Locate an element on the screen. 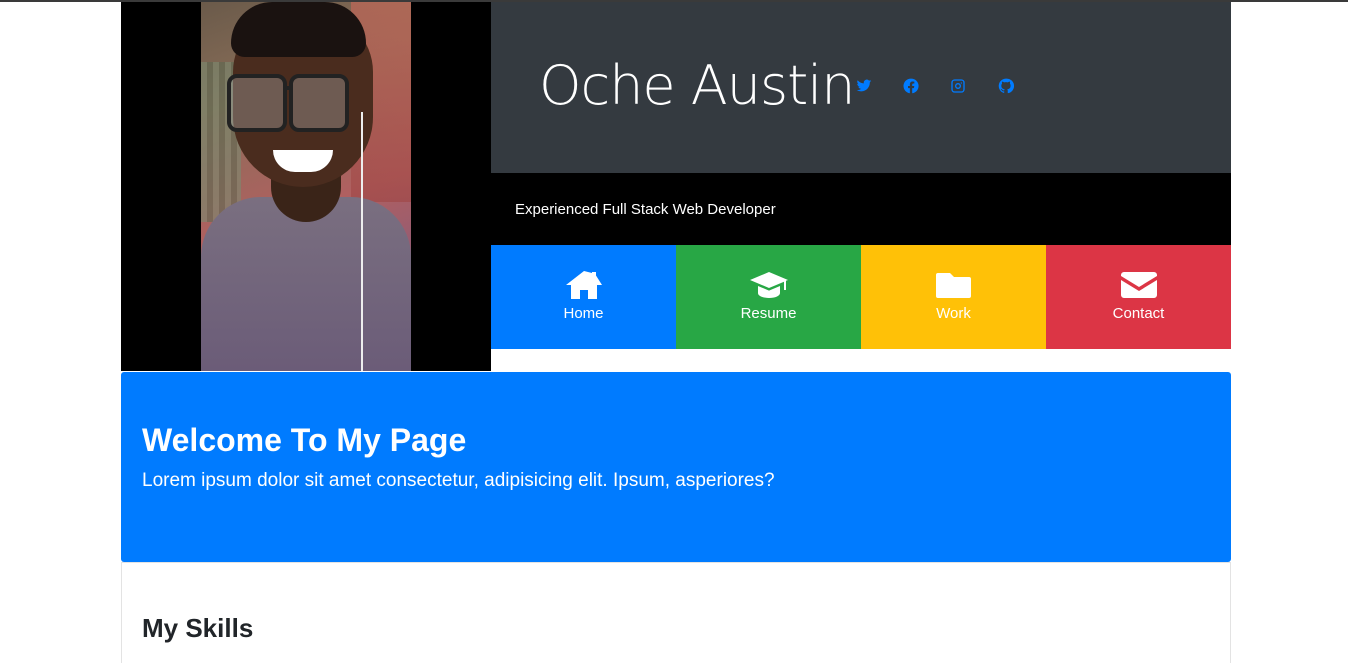 The width and height of the screenshot is (1348, 663). graduation-cap-icon is located at coordinates (768, 285).